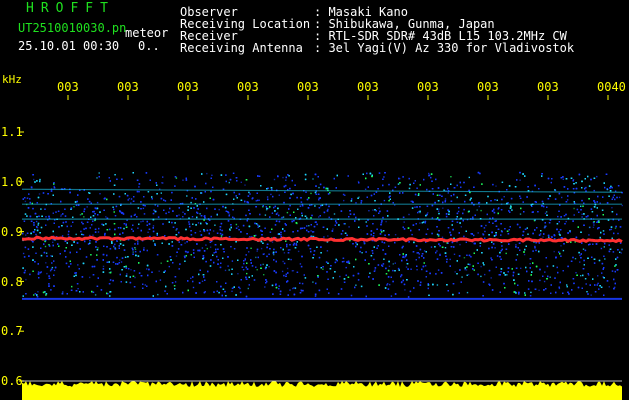 This screenshot has width=629, height=400. What do you see at coordinates (322, 239) in the screenshot?
I see `echo-line` at bounding box center [322, 239].